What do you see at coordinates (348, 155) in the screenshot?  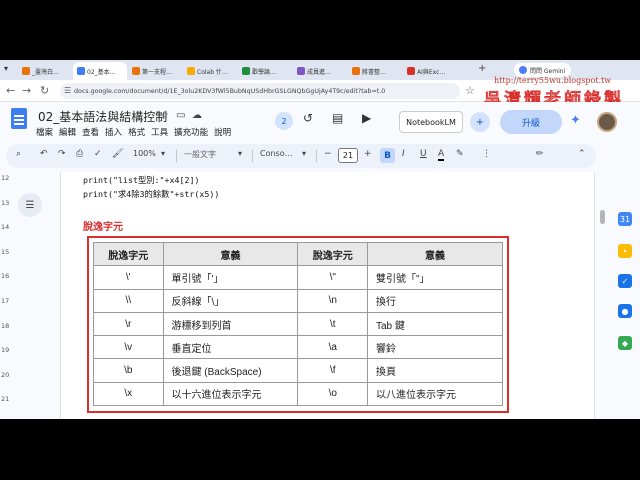 I see `font-size-input: 21` at bounding box center [348, 155].